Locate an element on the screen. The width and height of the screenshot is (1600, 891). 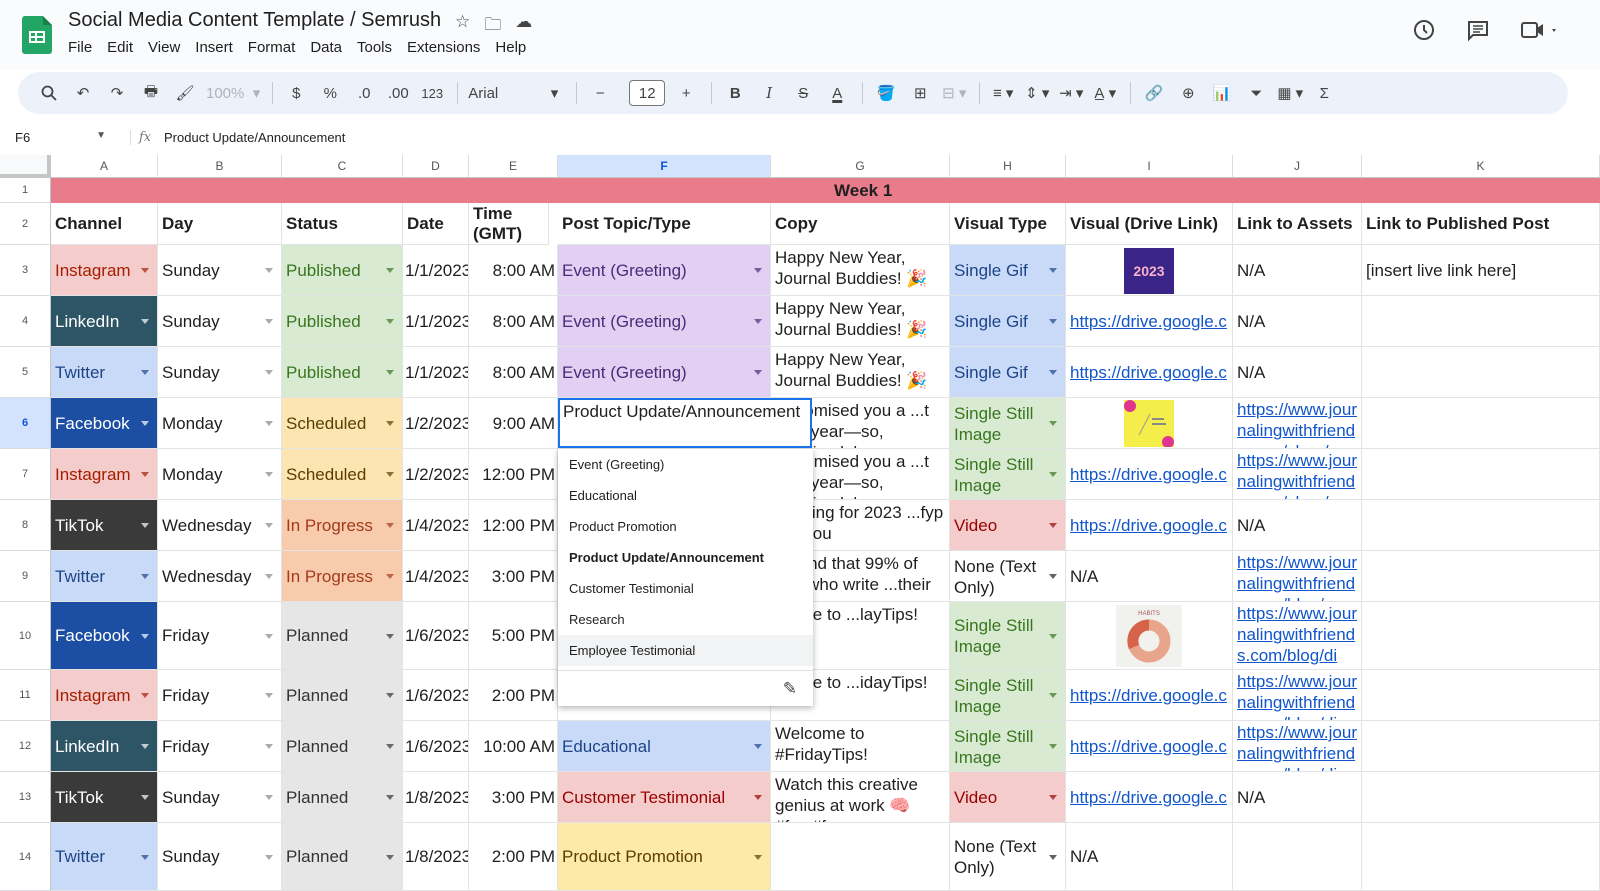
header-cell-time-gmt: Time (GMT) is located at coordinates (509, 224).